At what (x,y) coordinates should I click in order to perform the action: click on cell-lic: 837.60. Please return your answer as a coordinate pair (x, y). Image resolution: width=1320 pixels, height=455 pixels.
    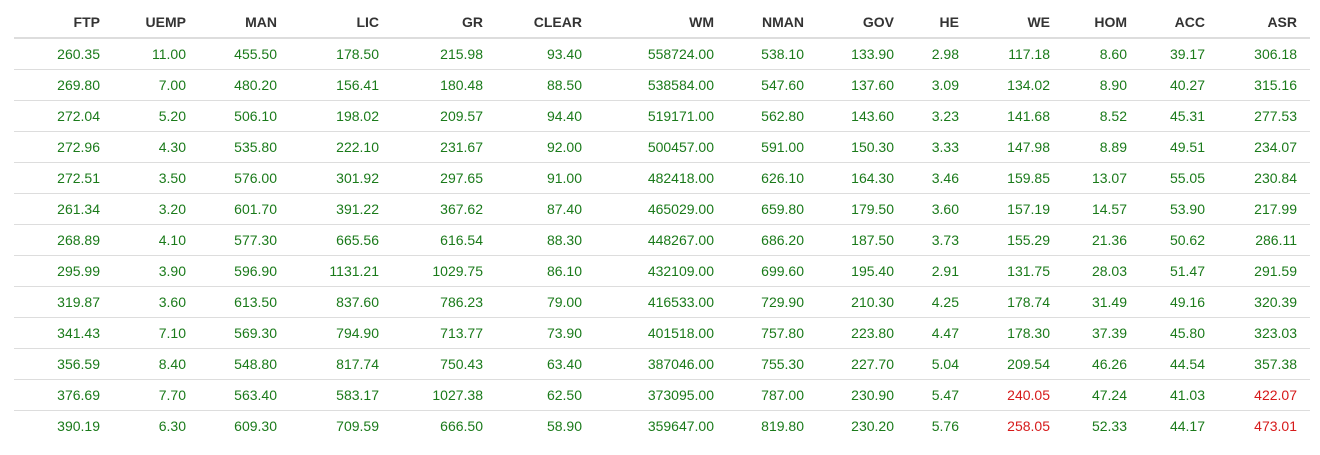
    Looking at the image, I should click on (341, 302).